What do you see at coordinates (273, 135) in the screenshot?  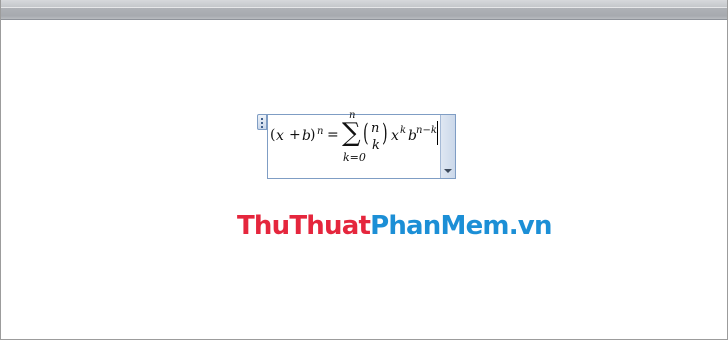 I see `lhs-open-paren: (` at bounding box center [273, 135].